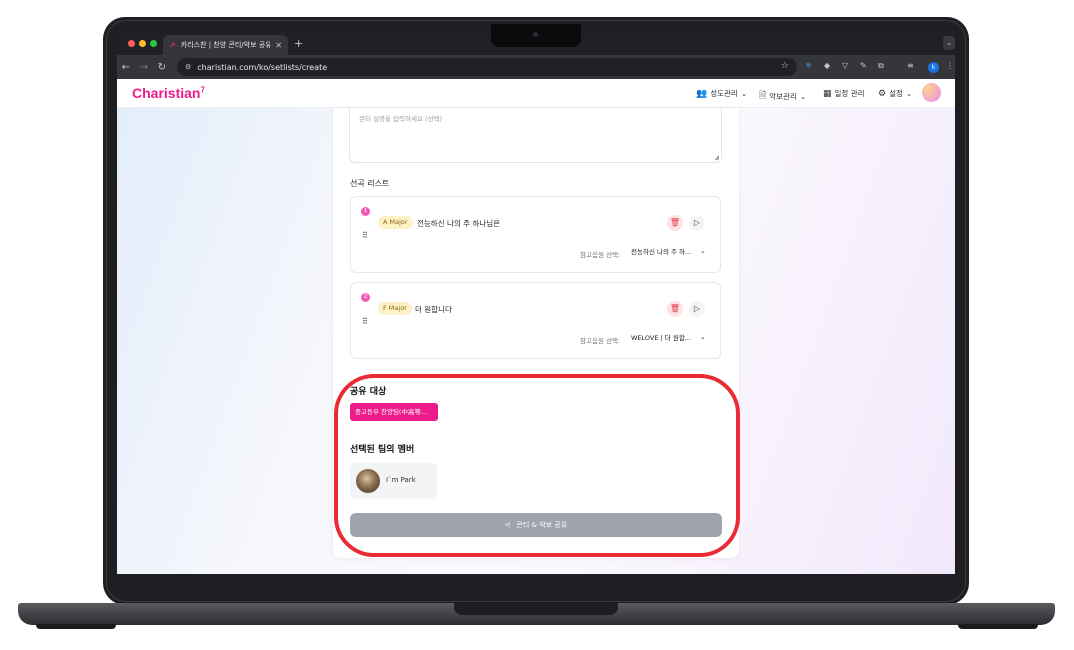 This screenshot has width=1074, height=650. Describe the element at coordinates (365, 297) in the screenshot. I see `song-number: 2` at that location.